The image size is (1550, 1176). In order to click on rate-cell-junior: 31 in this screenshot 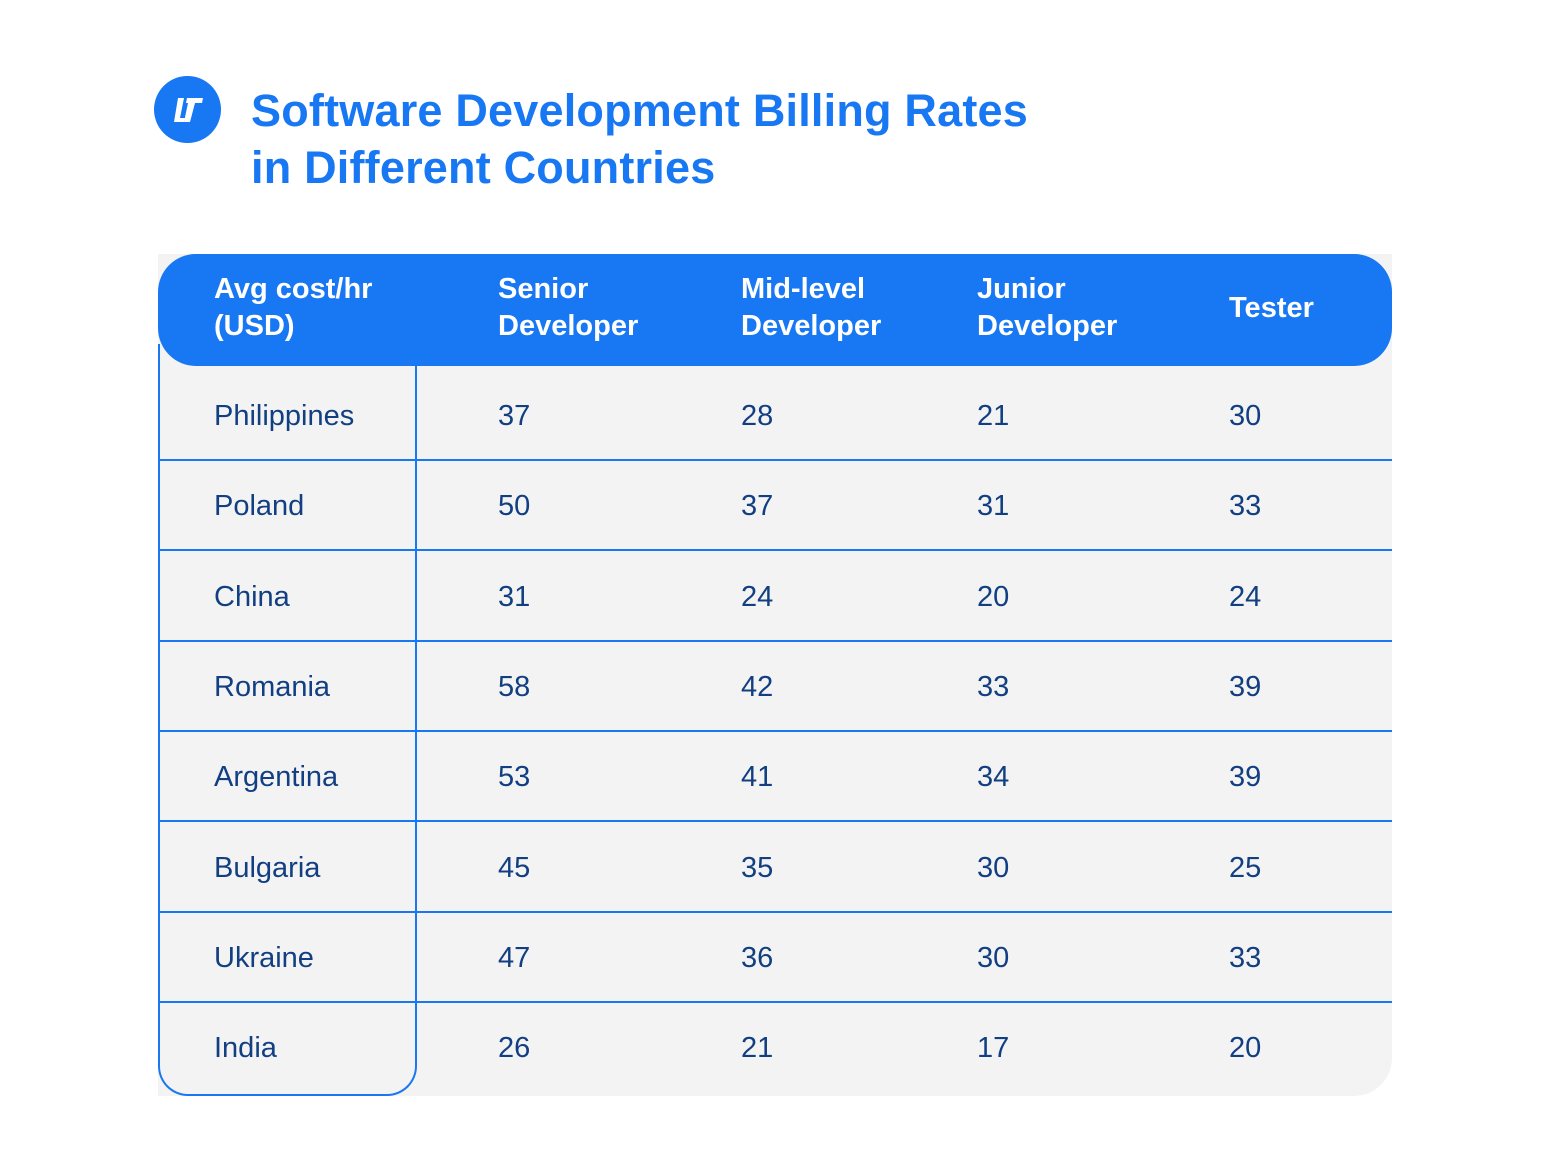, I will do `click(993, 506)`.